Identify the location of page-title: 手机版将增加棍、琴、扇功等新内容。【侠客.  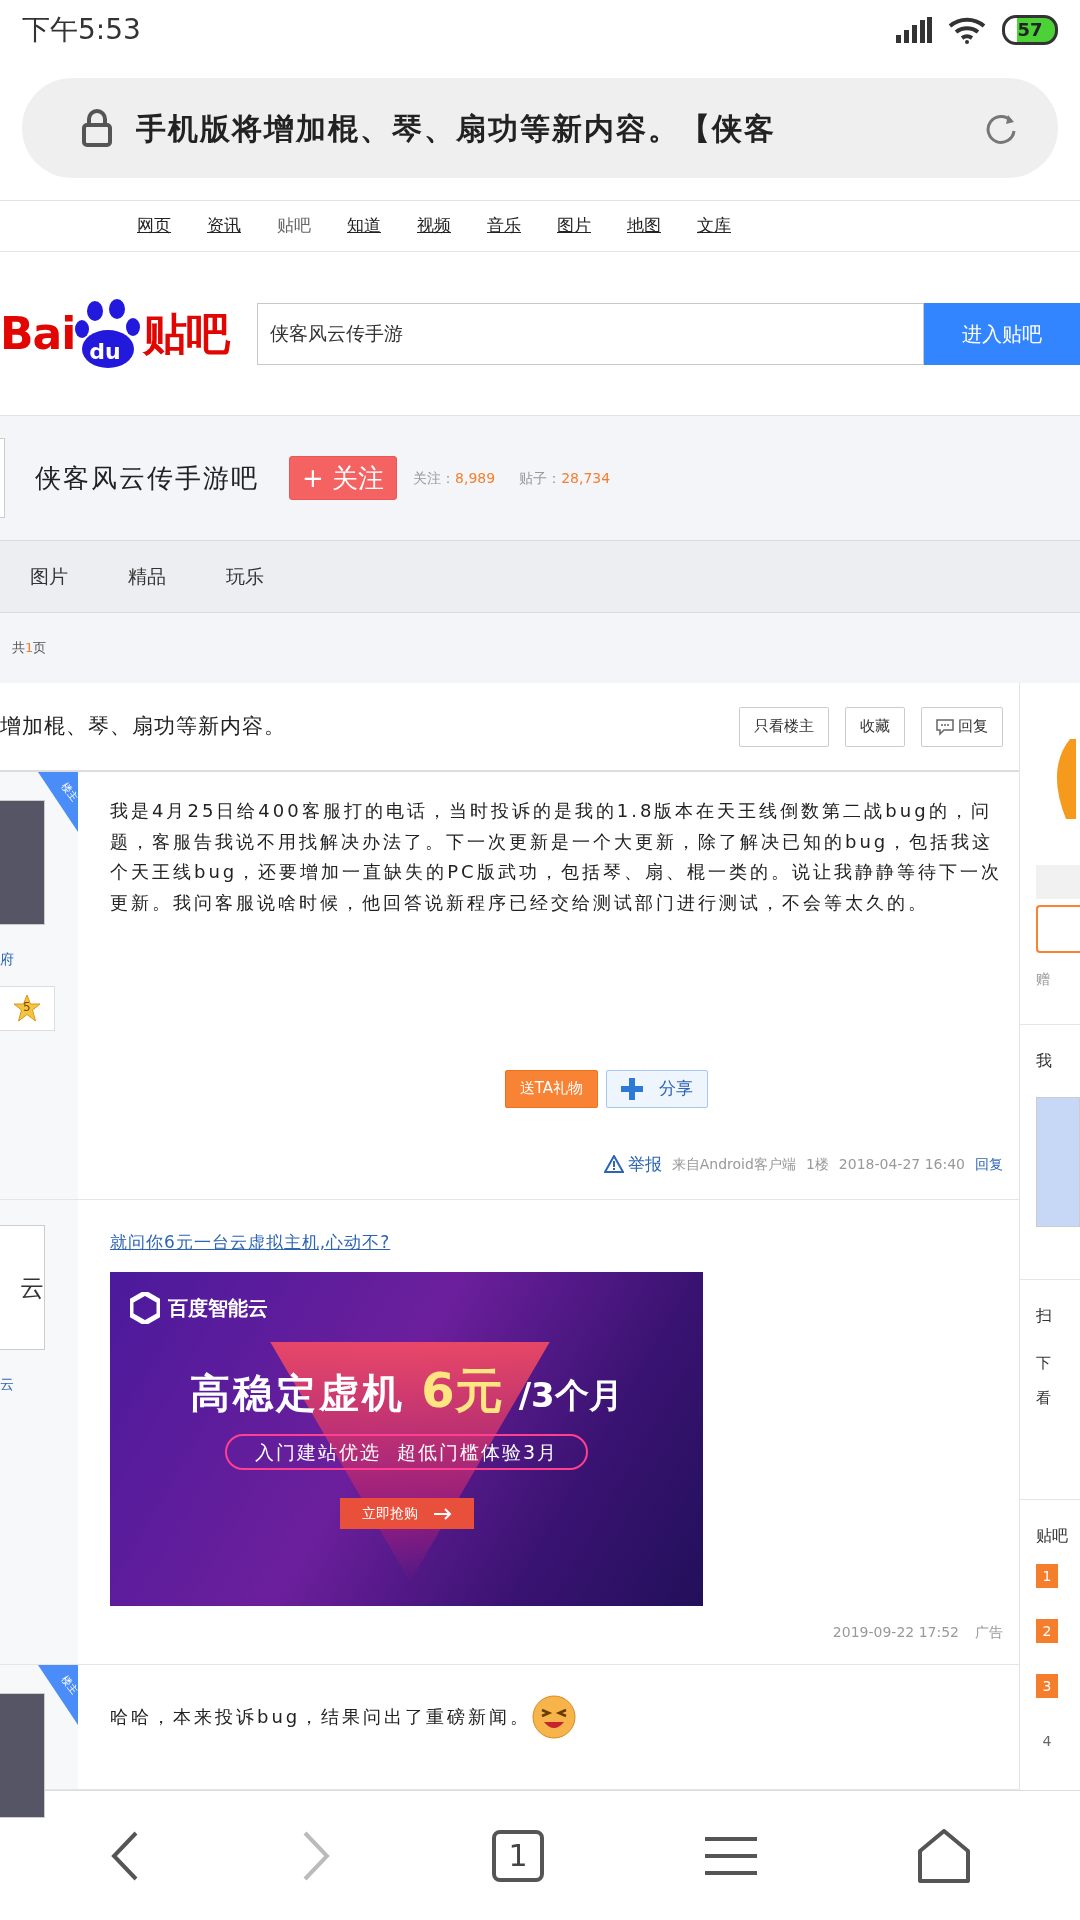
(456, 128).